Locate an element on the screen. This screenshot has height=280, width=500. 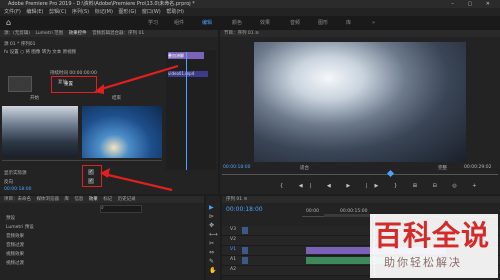
tab-info: 信息 is located at coordinates (78, 199).